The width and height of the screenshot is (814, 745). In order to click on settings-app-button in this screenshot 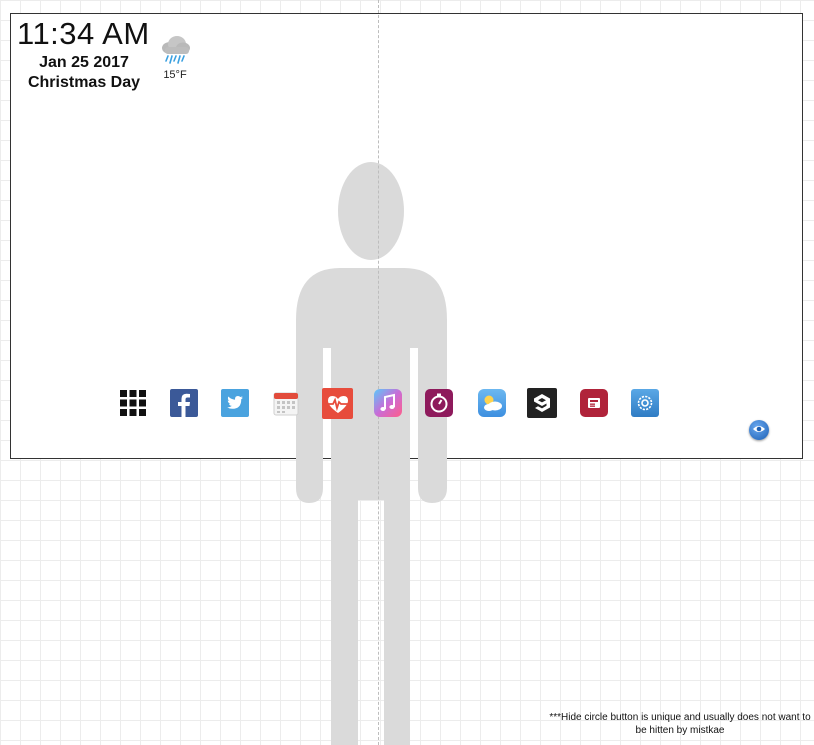, I will do `click(645, 403)`.